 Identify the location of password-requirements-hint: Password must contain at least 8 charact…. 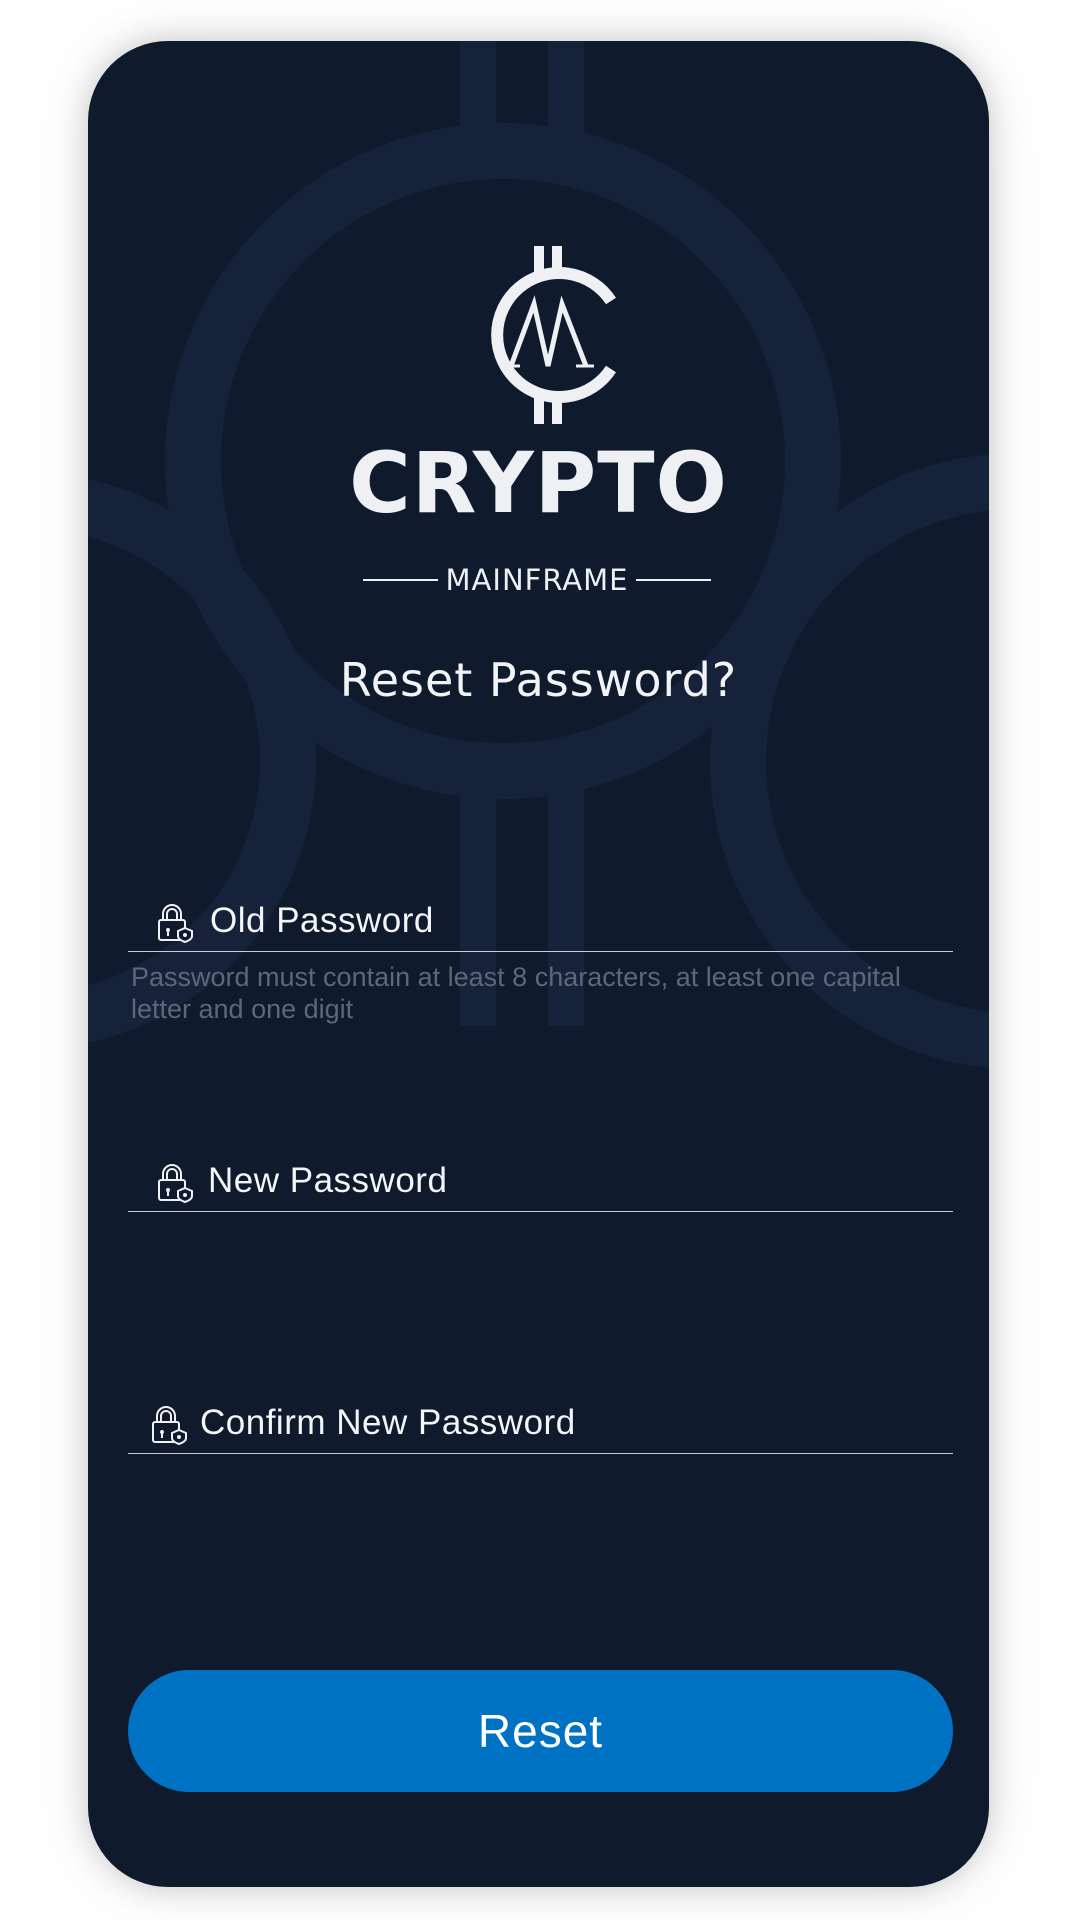
(516, 993).